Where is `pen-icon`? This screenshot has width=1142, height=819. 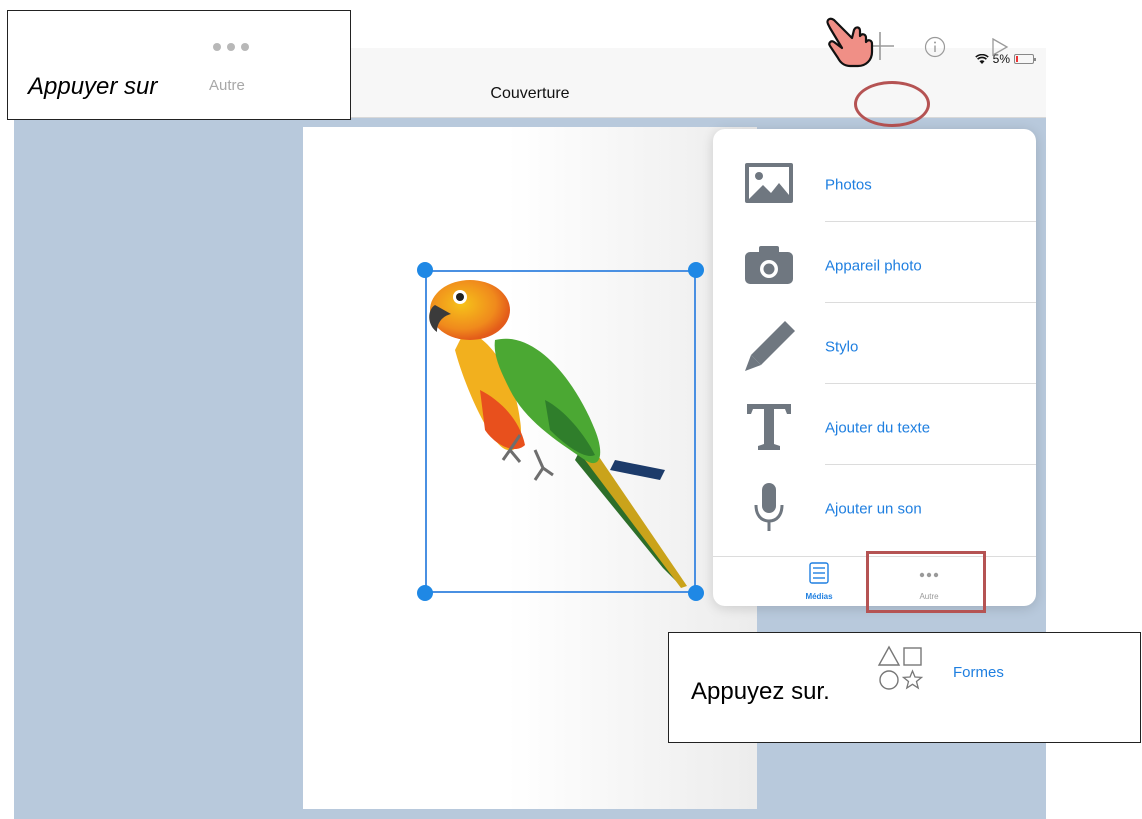 pen-icon is located at coordinates (770, 346).